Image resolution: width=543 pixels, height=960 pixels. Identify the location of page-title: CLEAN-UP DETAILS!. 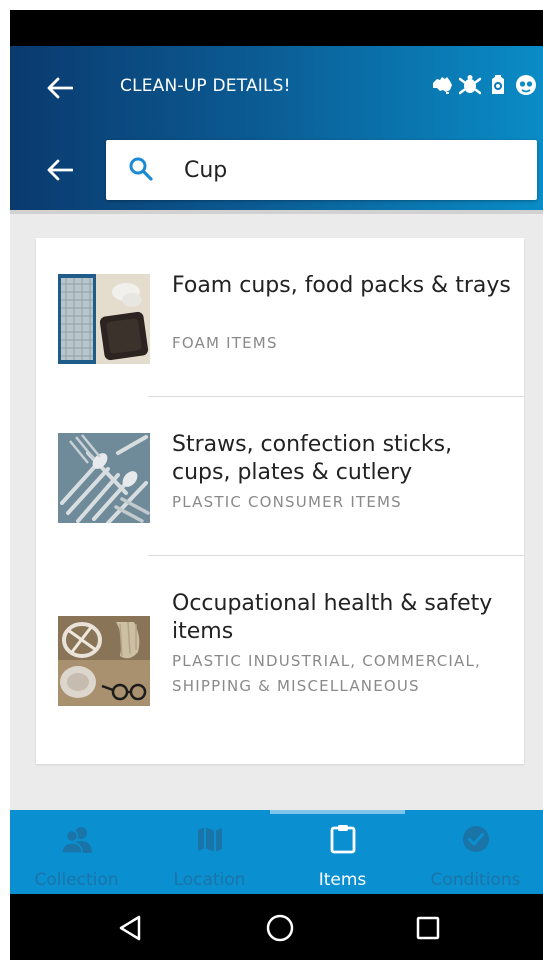
(205, 86).